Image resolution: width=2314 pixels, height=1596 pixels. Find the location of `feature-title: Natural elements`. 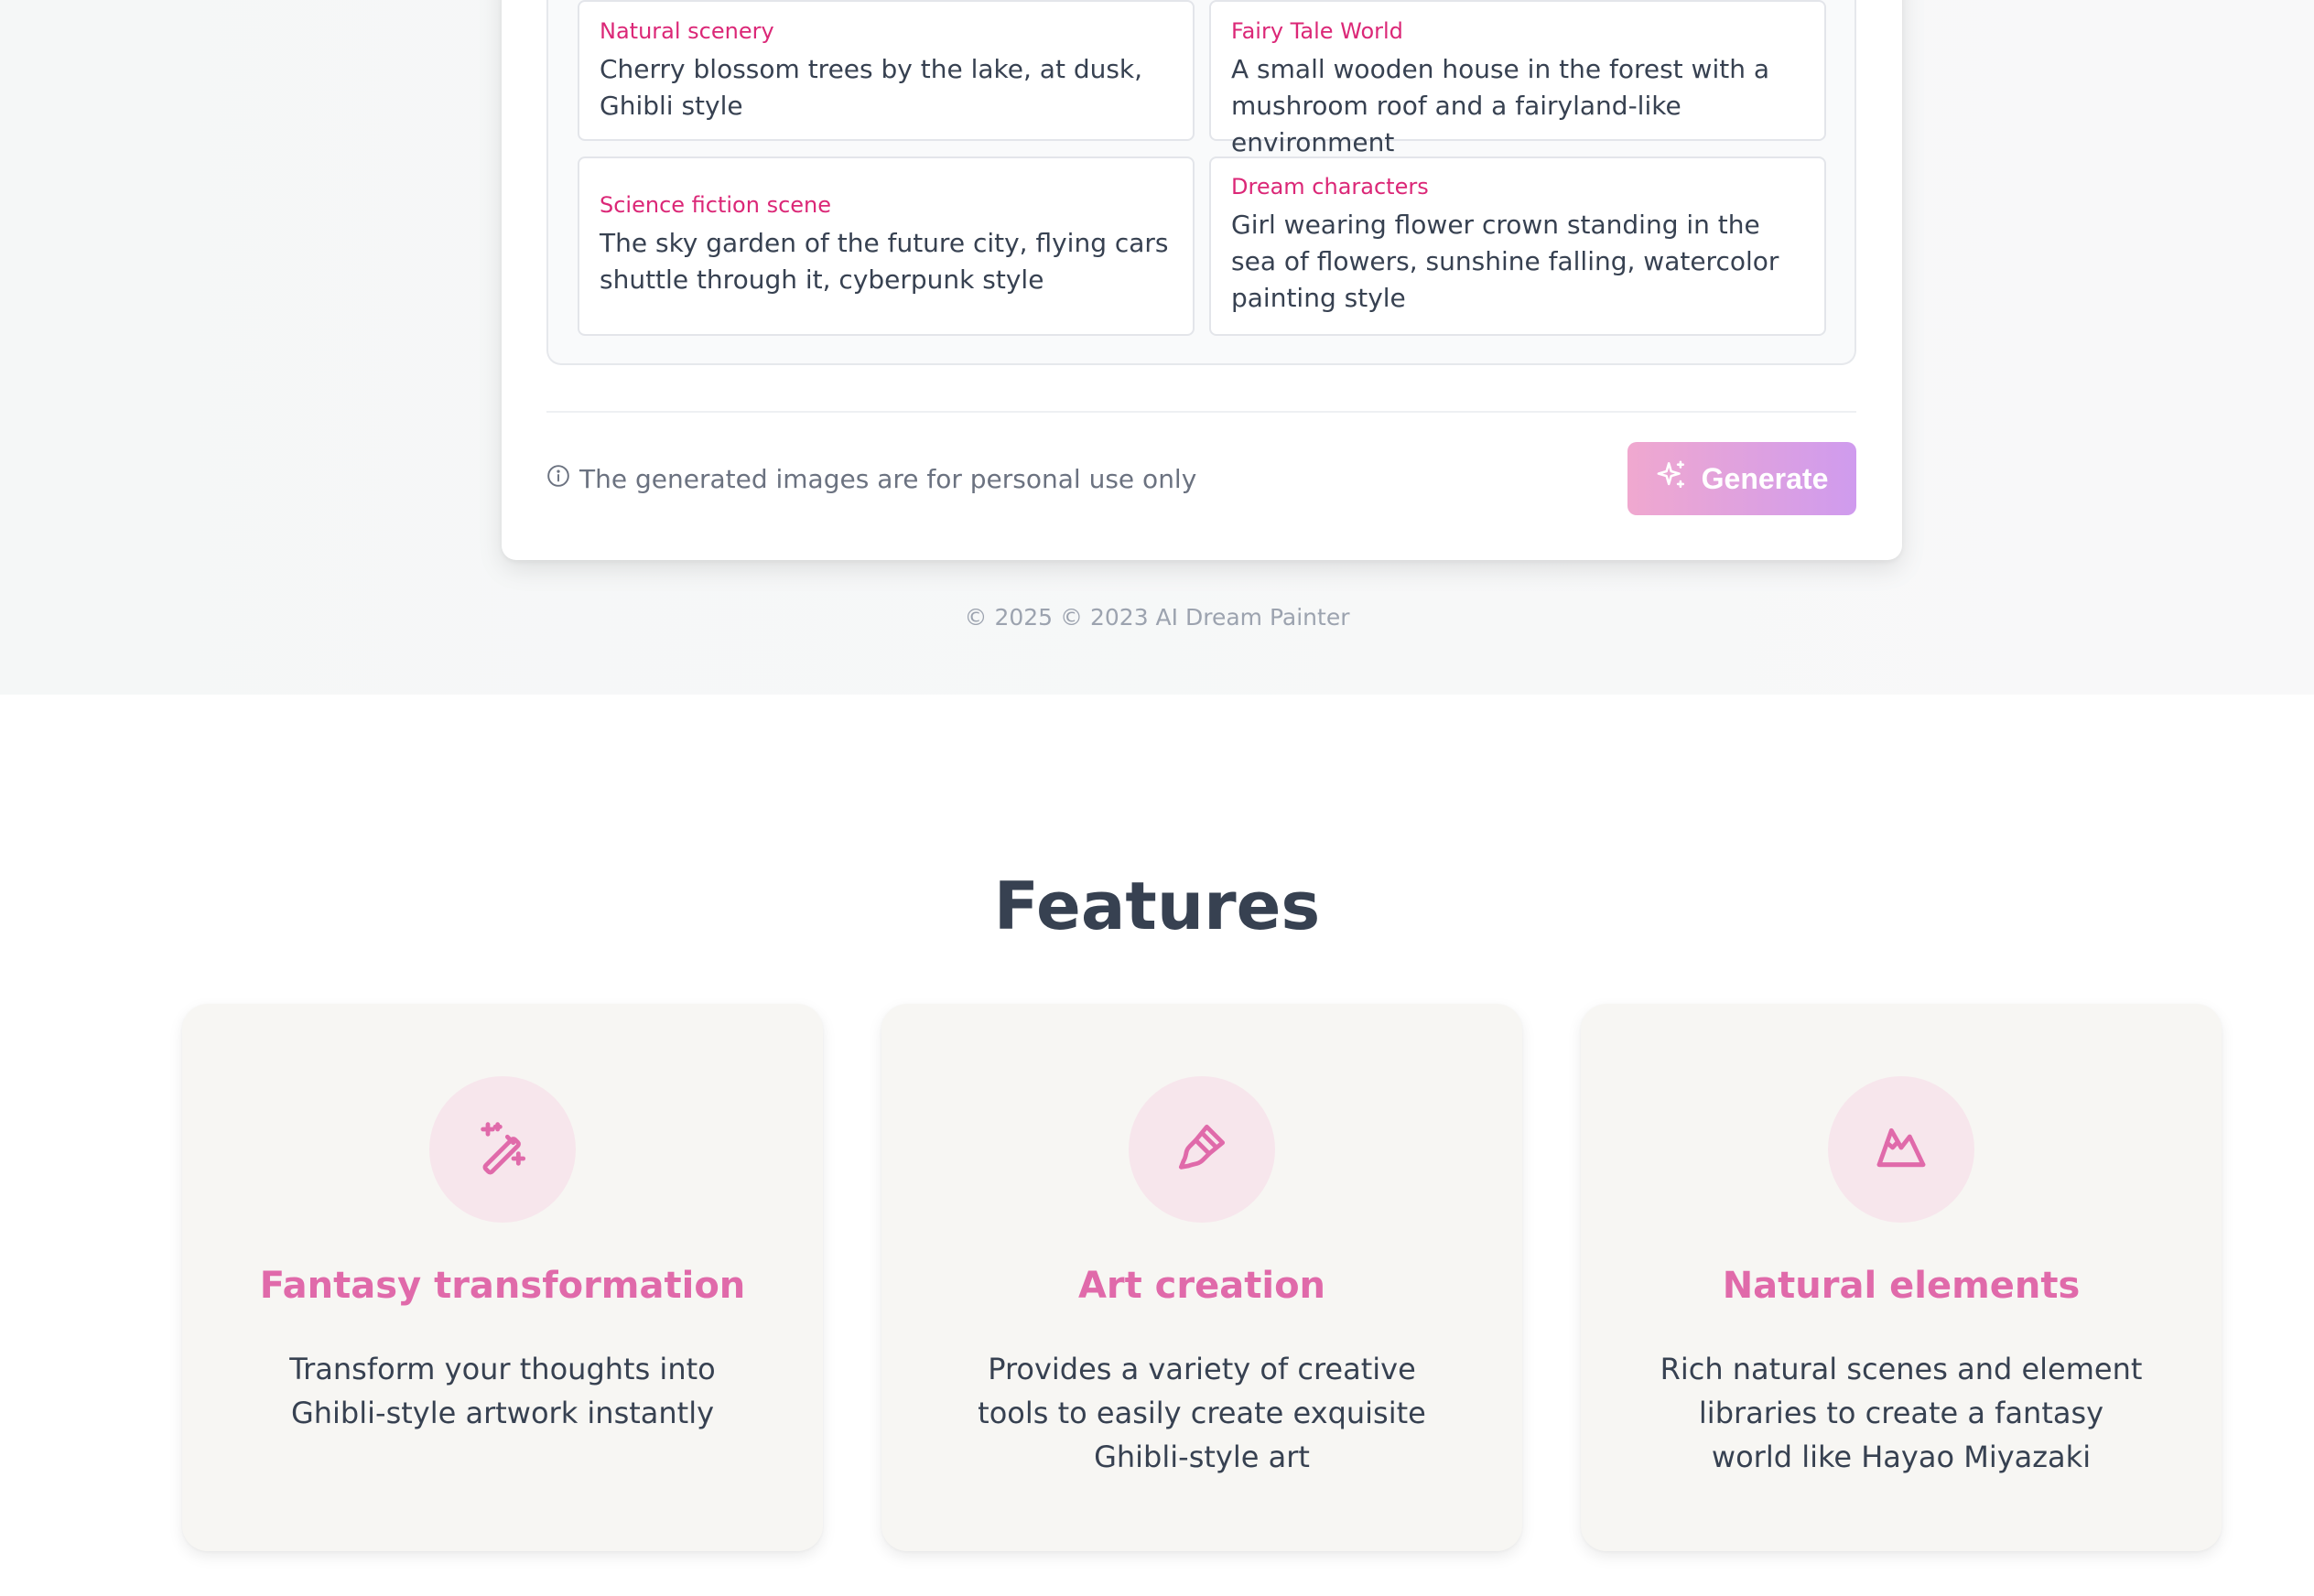

feature-title: Natural elements is located at coordinates (1901, 1286).